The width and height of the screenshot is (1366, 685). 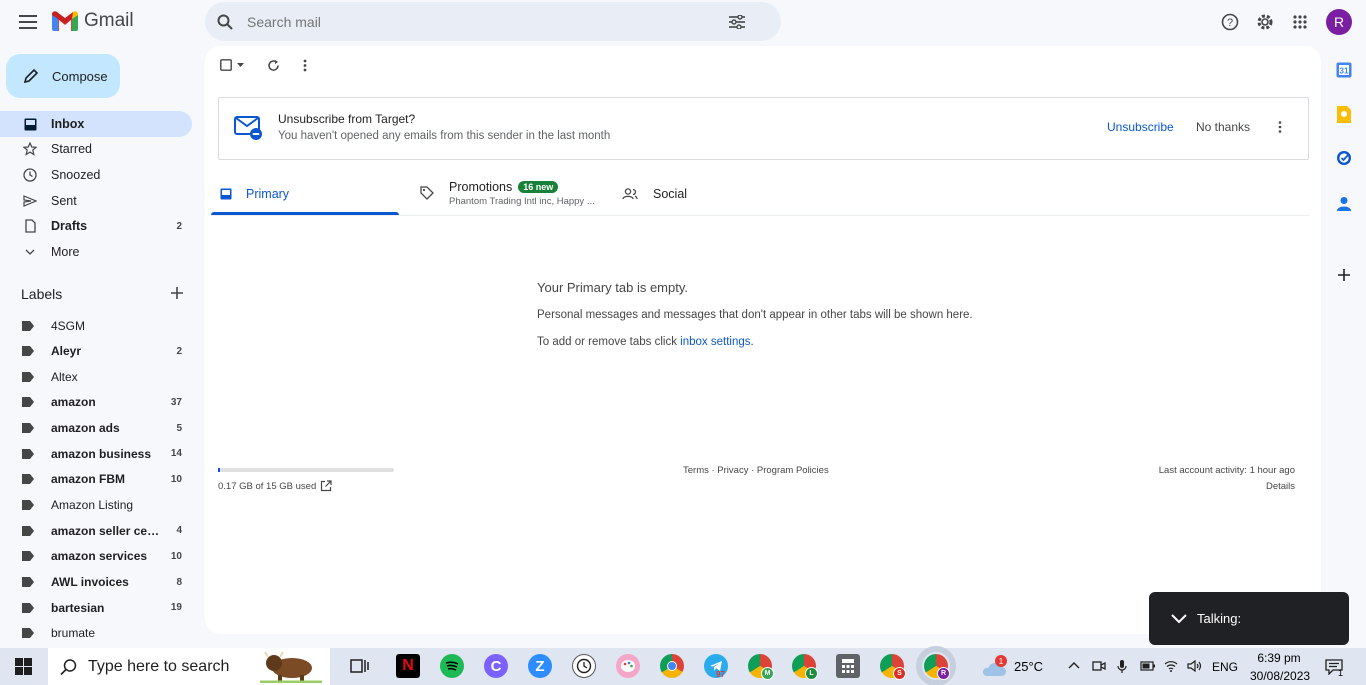 I want to click on label-item: brumate, so click(x=96, y=633).